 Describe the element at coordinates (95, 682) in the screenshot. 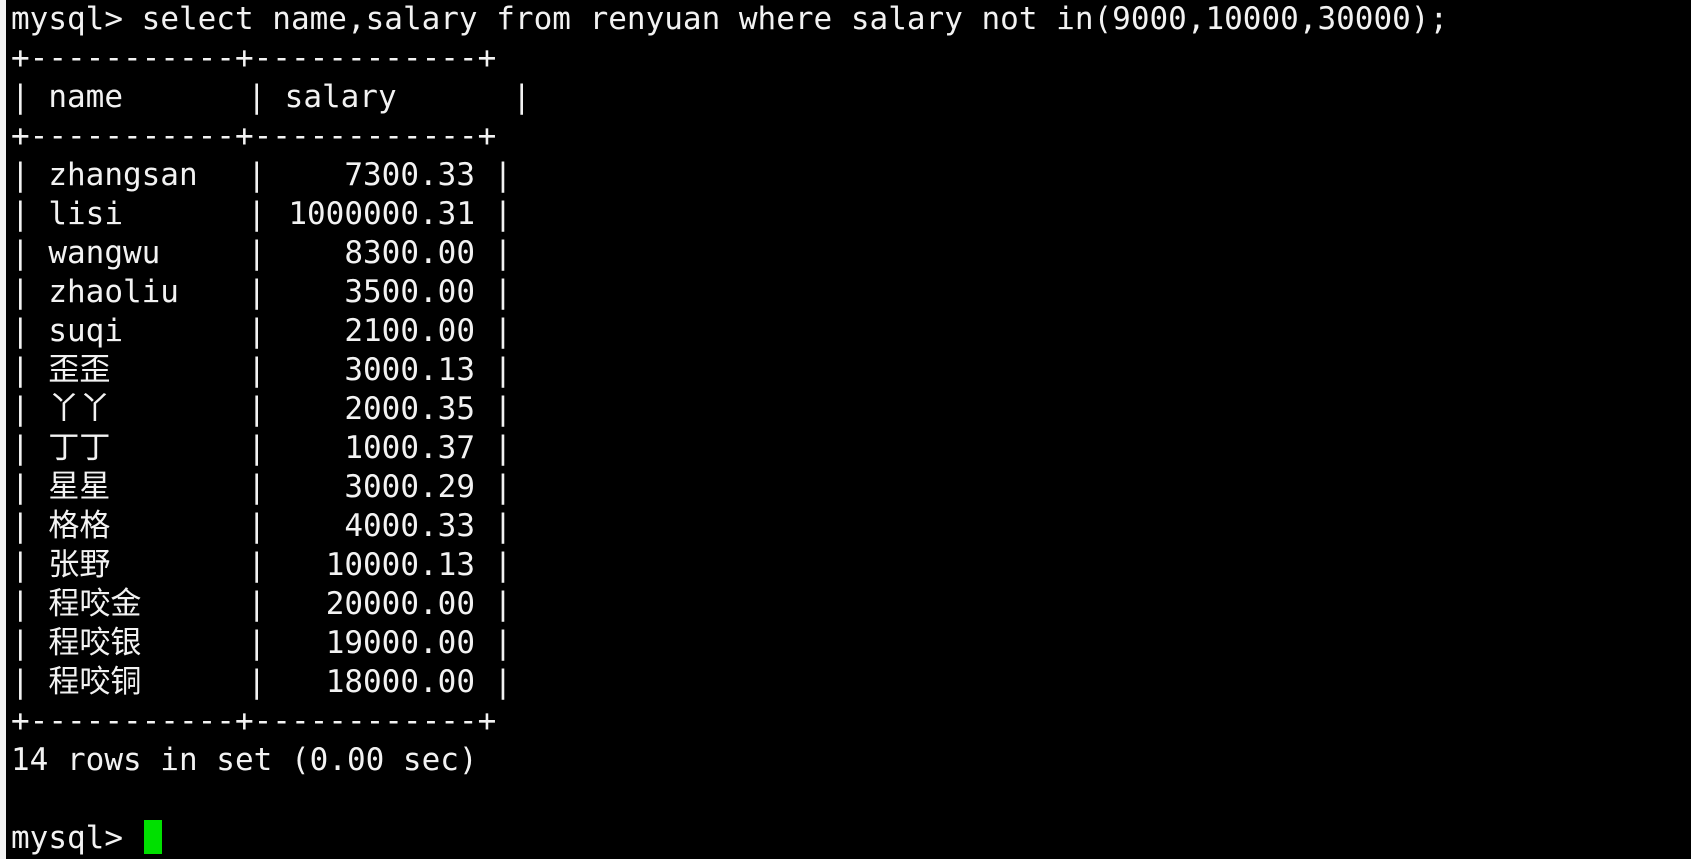

I see `cell-name: 程咬铜` at that location.